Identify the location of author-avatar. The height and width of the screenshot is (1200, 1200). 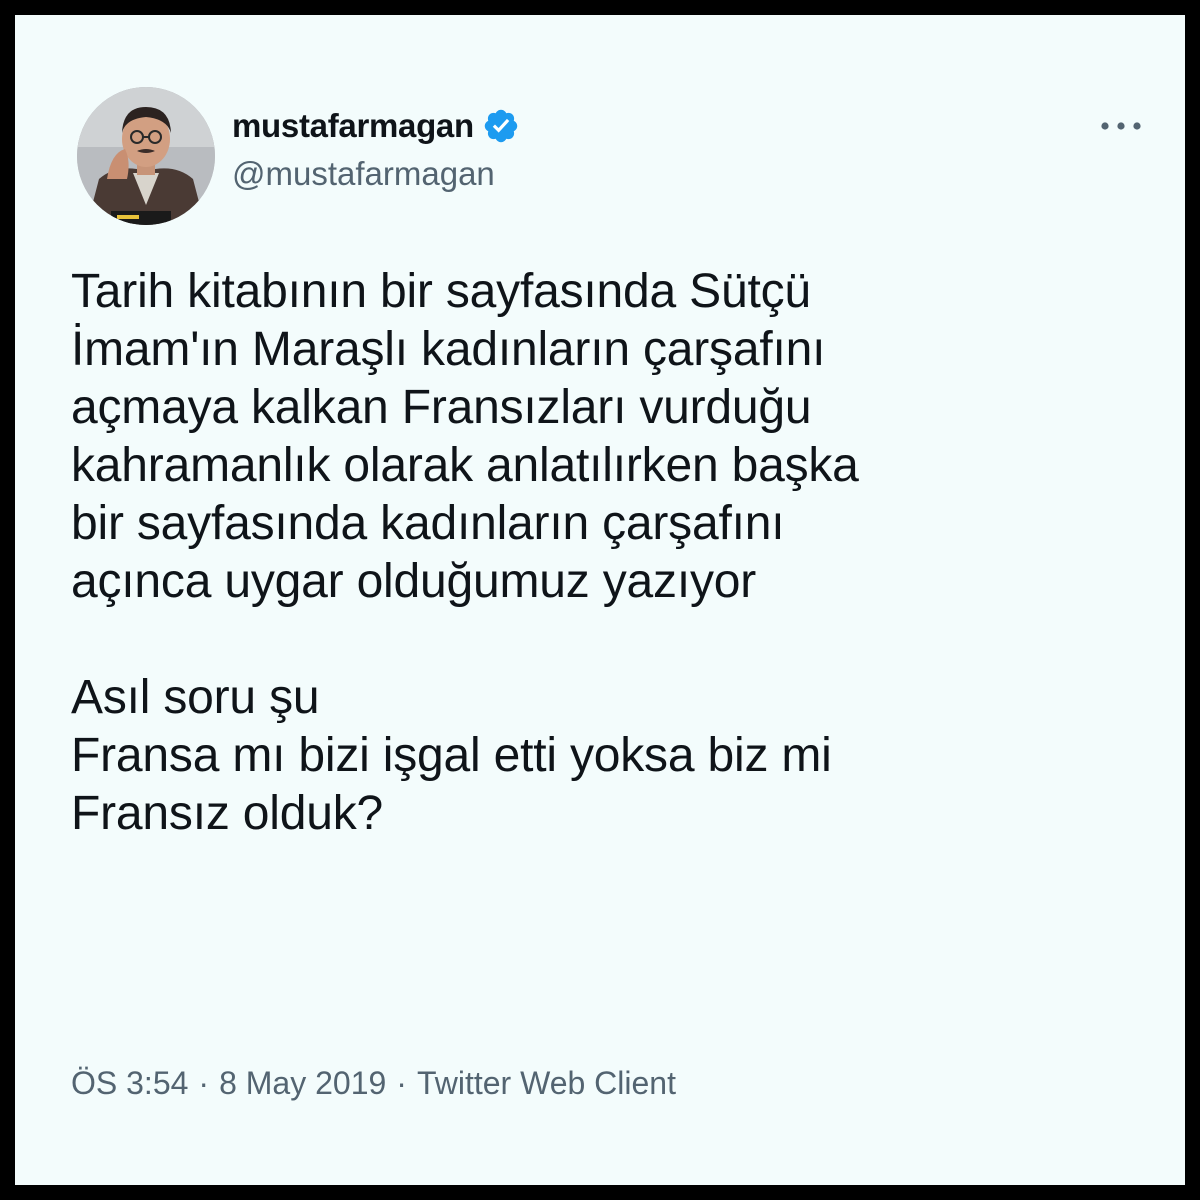
(146, 156).